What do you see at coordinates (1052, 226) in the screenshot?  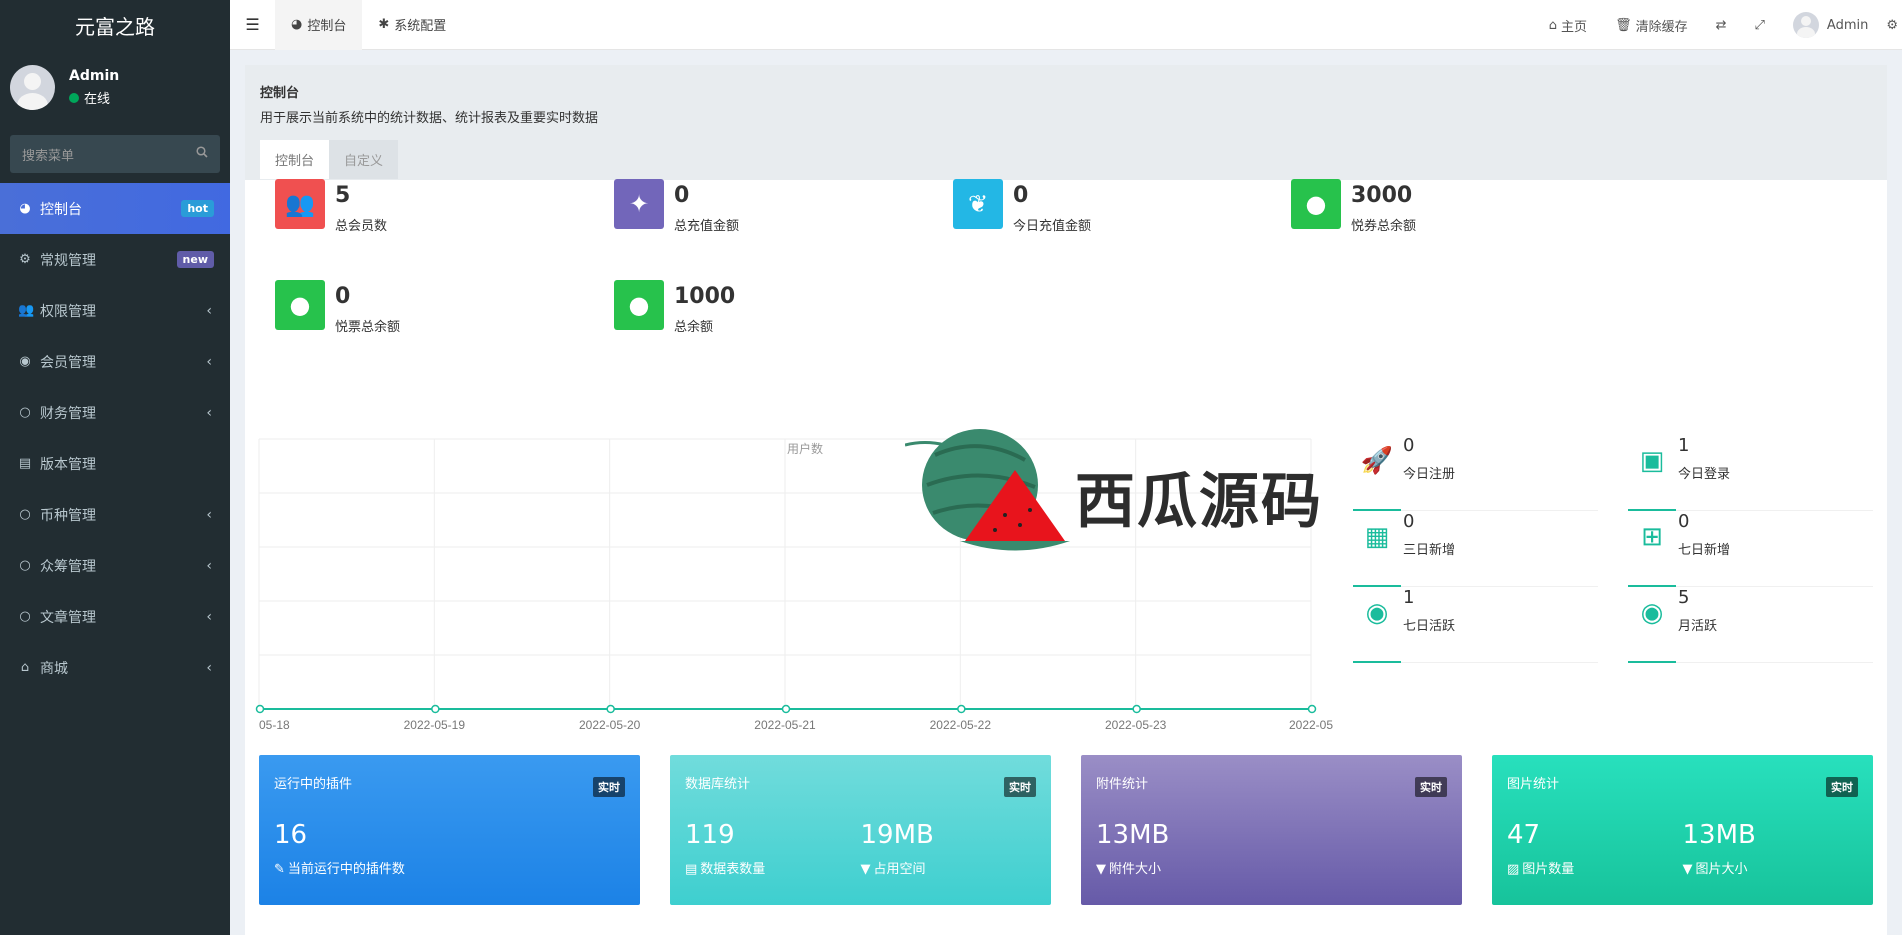 I see `stat-label: 今日充值金额` at bounding box center [1052, 226].